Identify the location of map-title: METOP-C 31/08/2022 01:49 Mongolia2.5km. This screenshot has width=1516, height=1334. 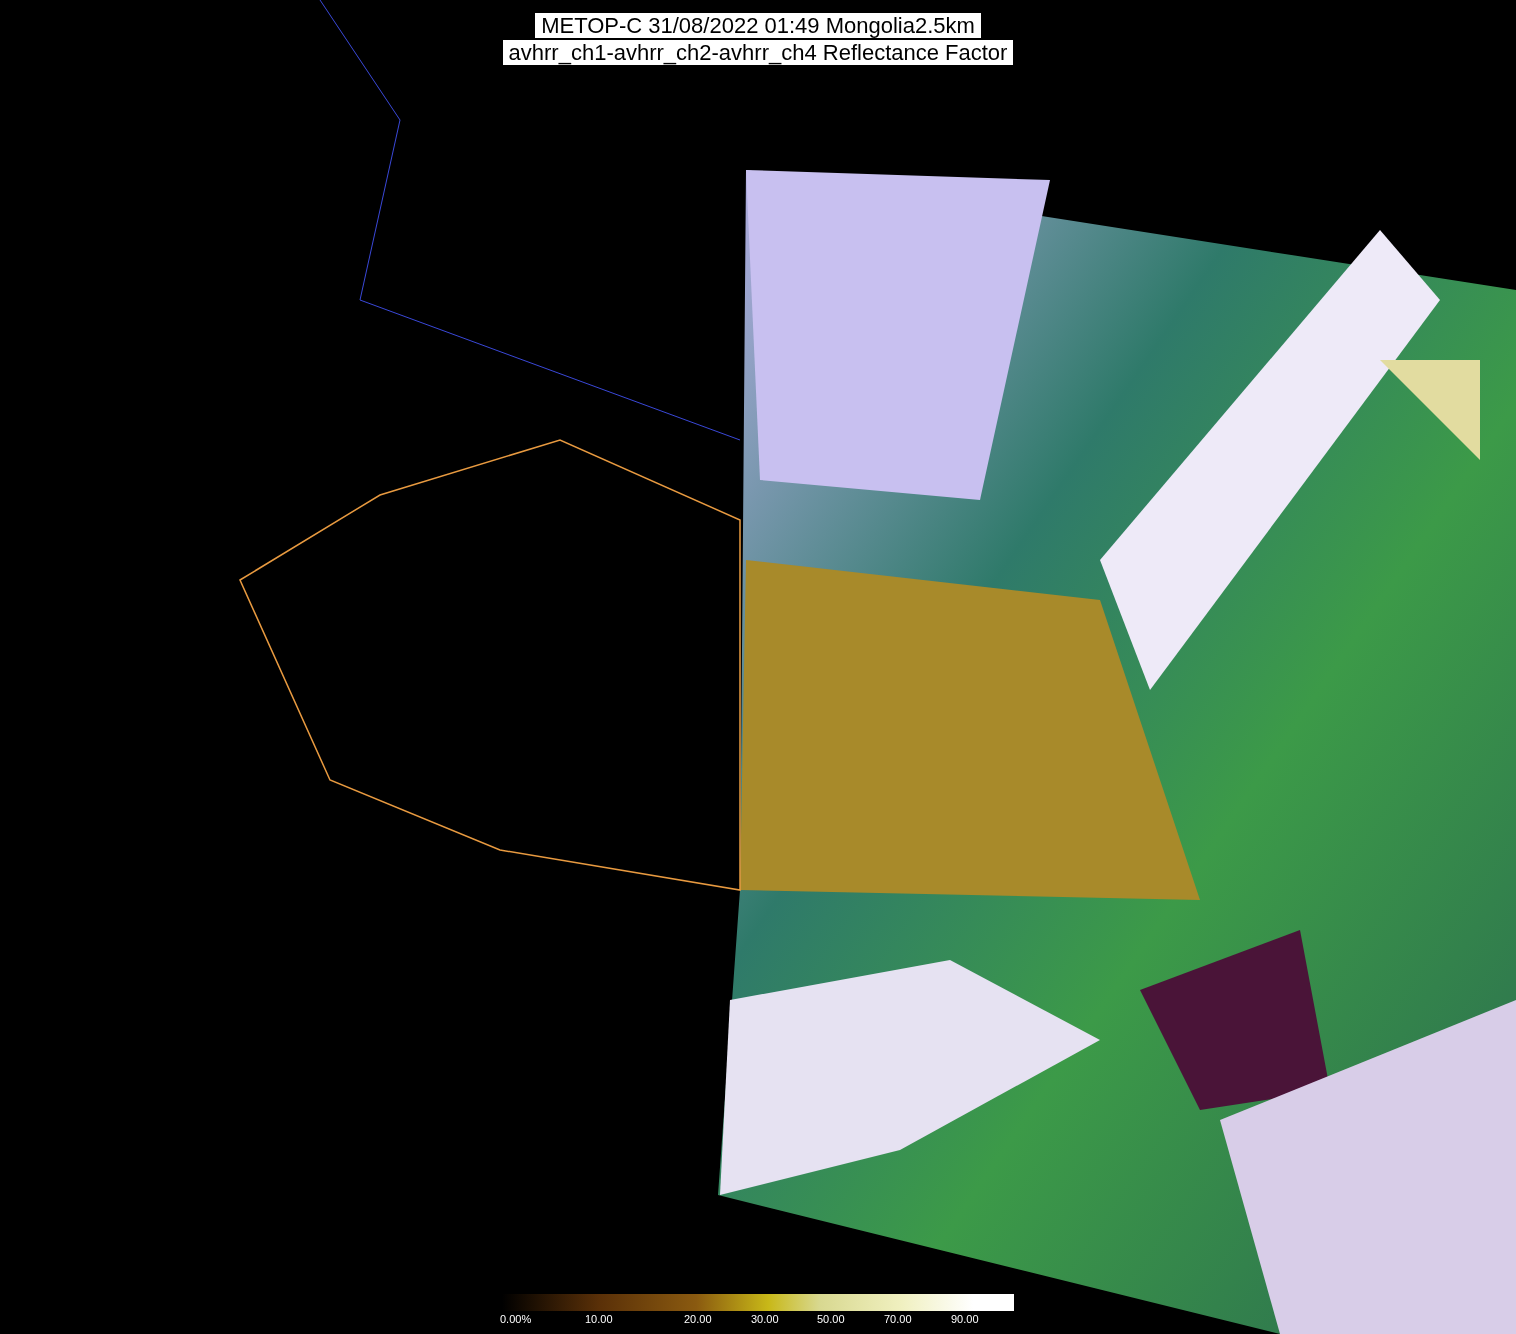
(758, 25).